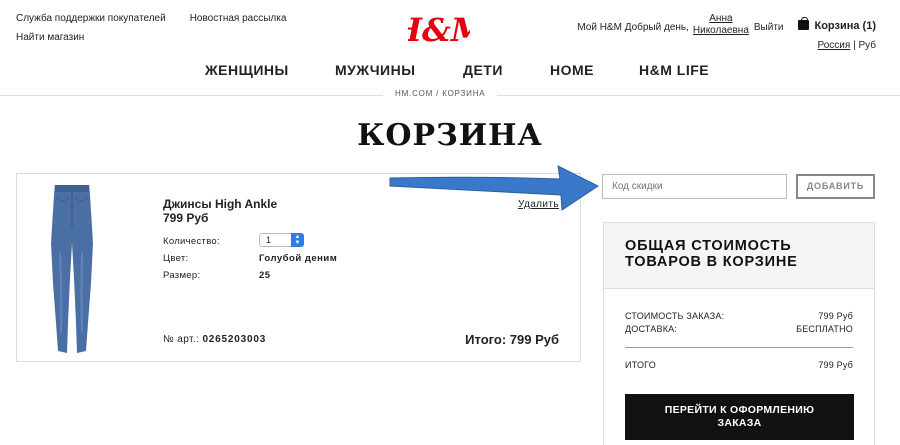 Image resolution: width=900 pixels, height=445 pixels. Describe the element at coordinates (651, 329) in the screenshot. I see `delivery-label: ДОСТАВКА:` at that location.